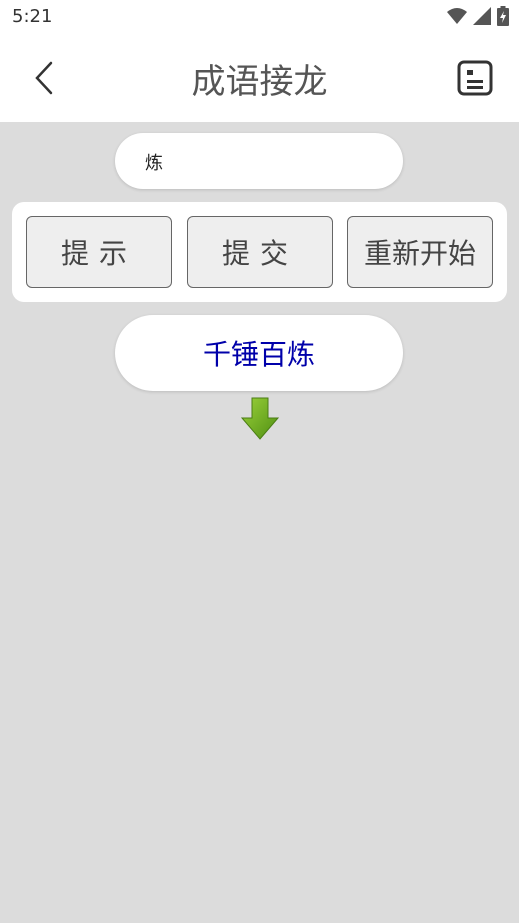 The height and width of the screenshot is (923, 519). I want to click on list-card-icon, so click(475, 78).